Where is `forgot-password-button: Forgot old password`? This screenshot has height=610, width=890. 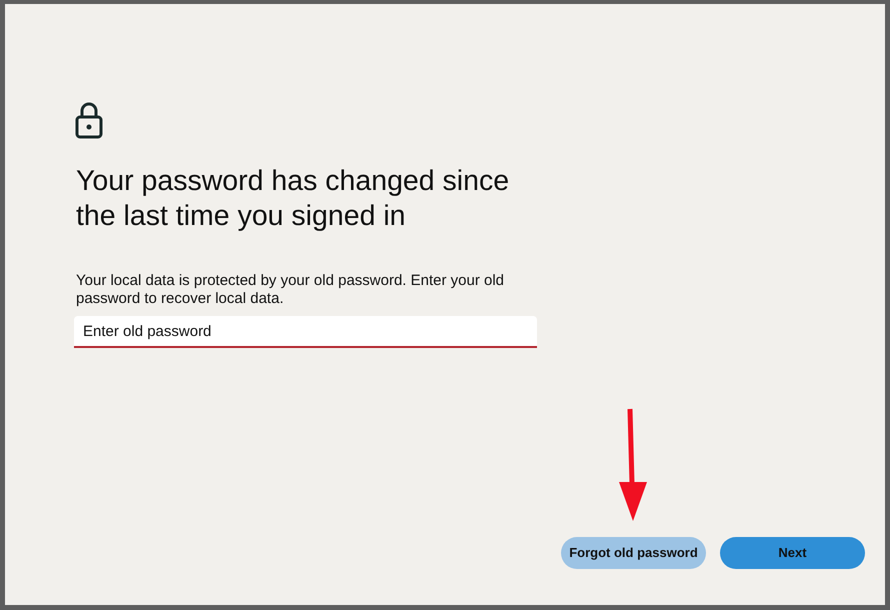
forgot-password-button: Forgot old password is located at coordinates (633, 553).